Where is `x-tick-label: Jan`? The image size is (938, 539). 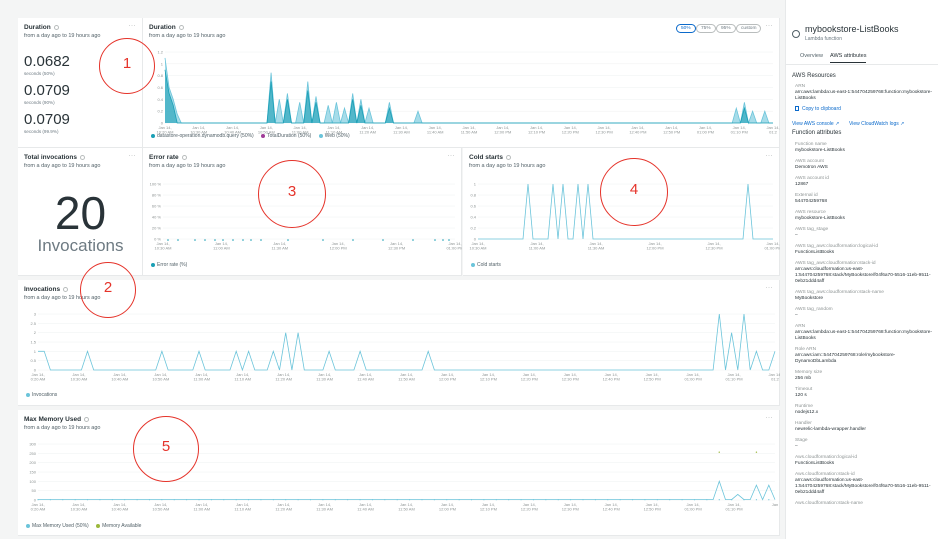
x-tick-label: Jan is located at coordinates (775, 504).